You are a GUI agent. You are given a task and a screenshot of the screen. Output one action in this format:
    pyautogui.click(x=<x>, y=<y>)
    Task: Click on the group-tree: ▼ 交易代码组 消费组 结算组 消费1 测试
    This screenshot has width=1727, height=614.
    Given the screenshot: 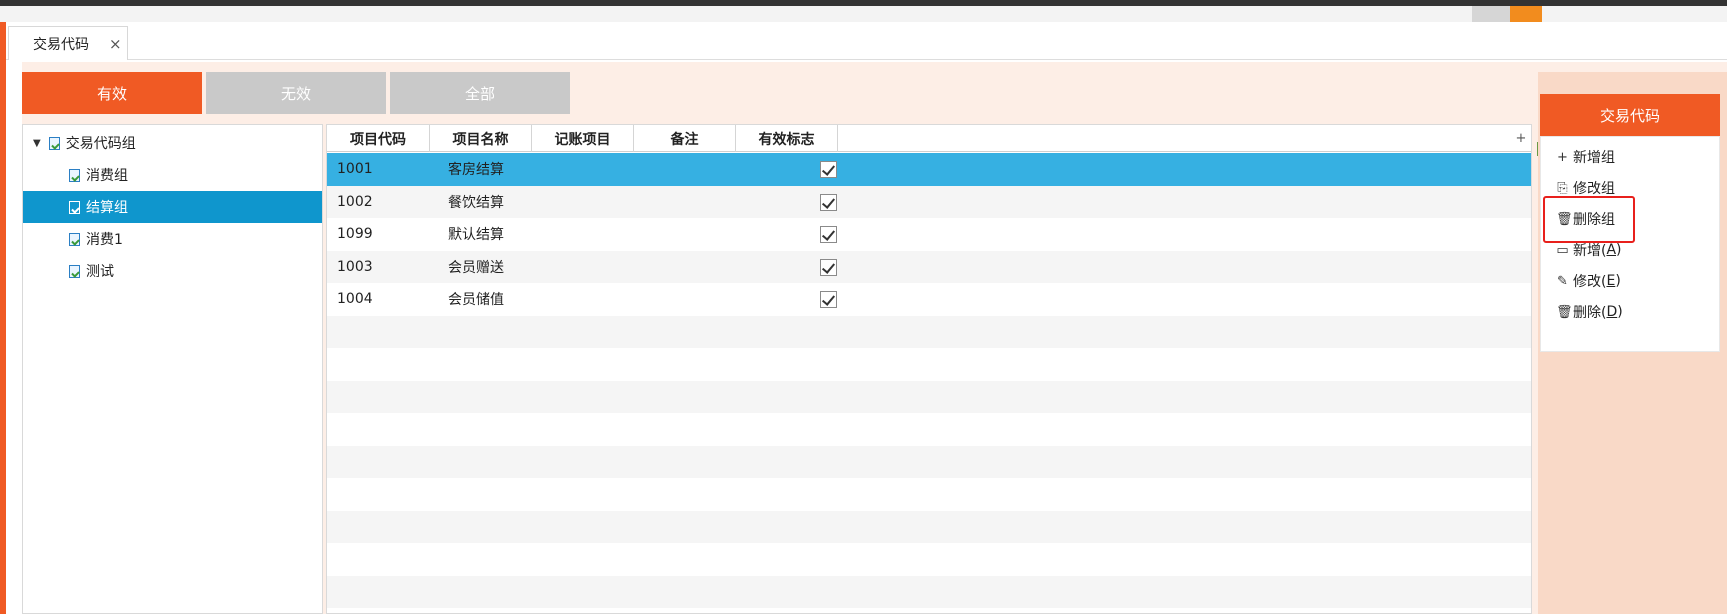 What is the action you would take?
    pyautogui.click(x=172, y=369)
    